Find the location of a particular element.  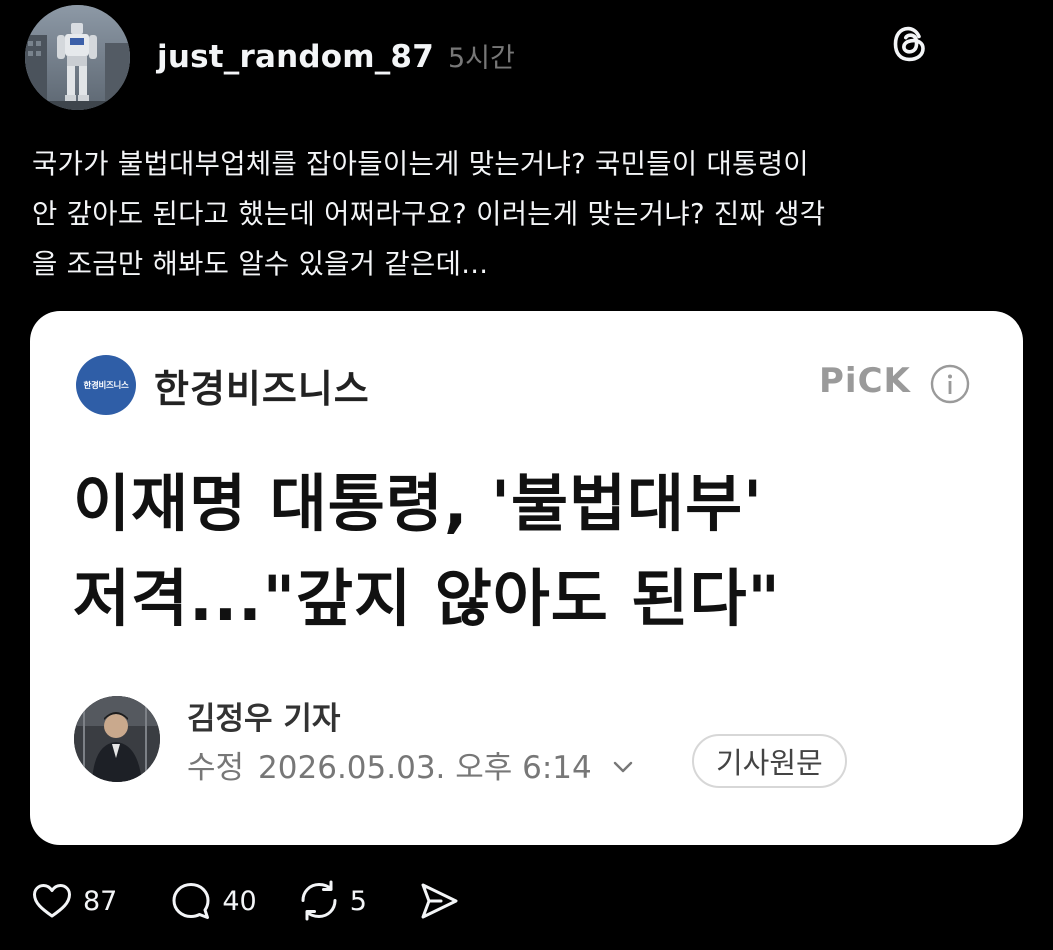

action-bar: 87 40 5 is located at coordinates (261, 901).